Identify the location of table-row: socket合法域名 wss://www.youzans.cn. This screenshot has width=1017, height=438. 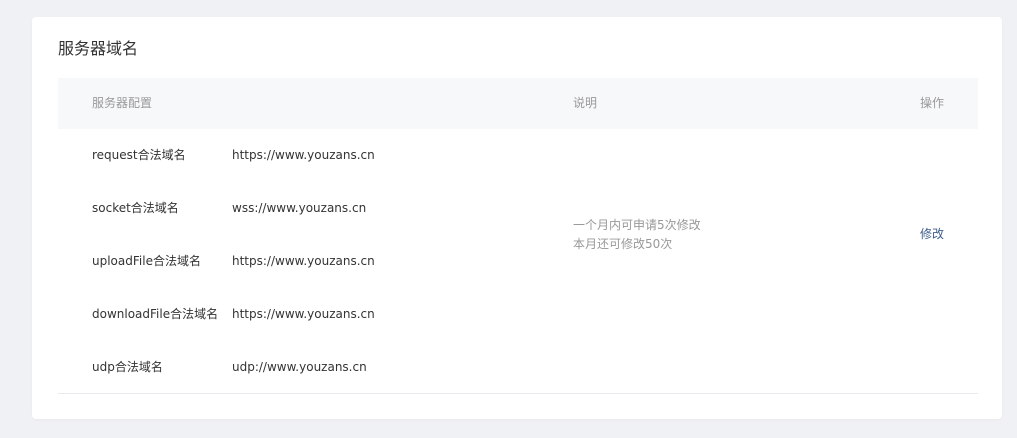
(338, 208).